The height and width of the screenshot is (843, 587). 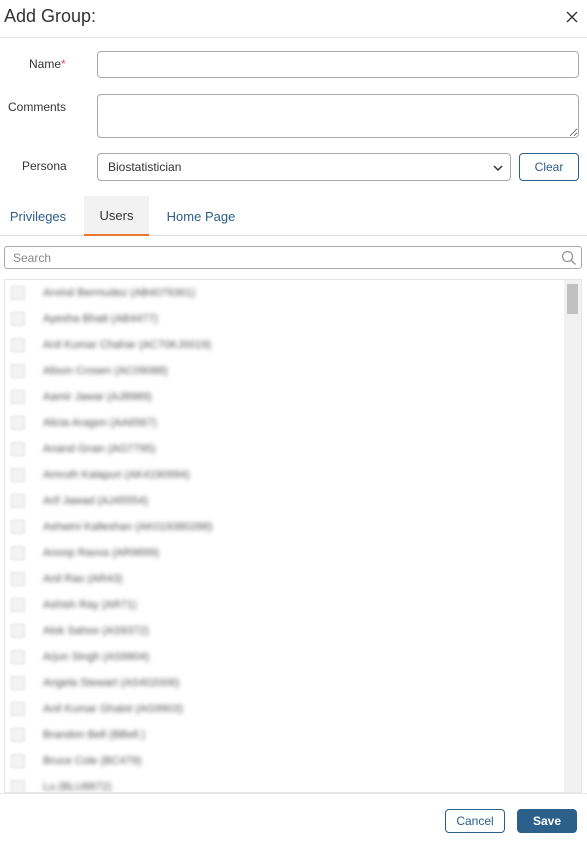 I want to click on user-name: Lu (BLU8872), so click(x=77, y=787).